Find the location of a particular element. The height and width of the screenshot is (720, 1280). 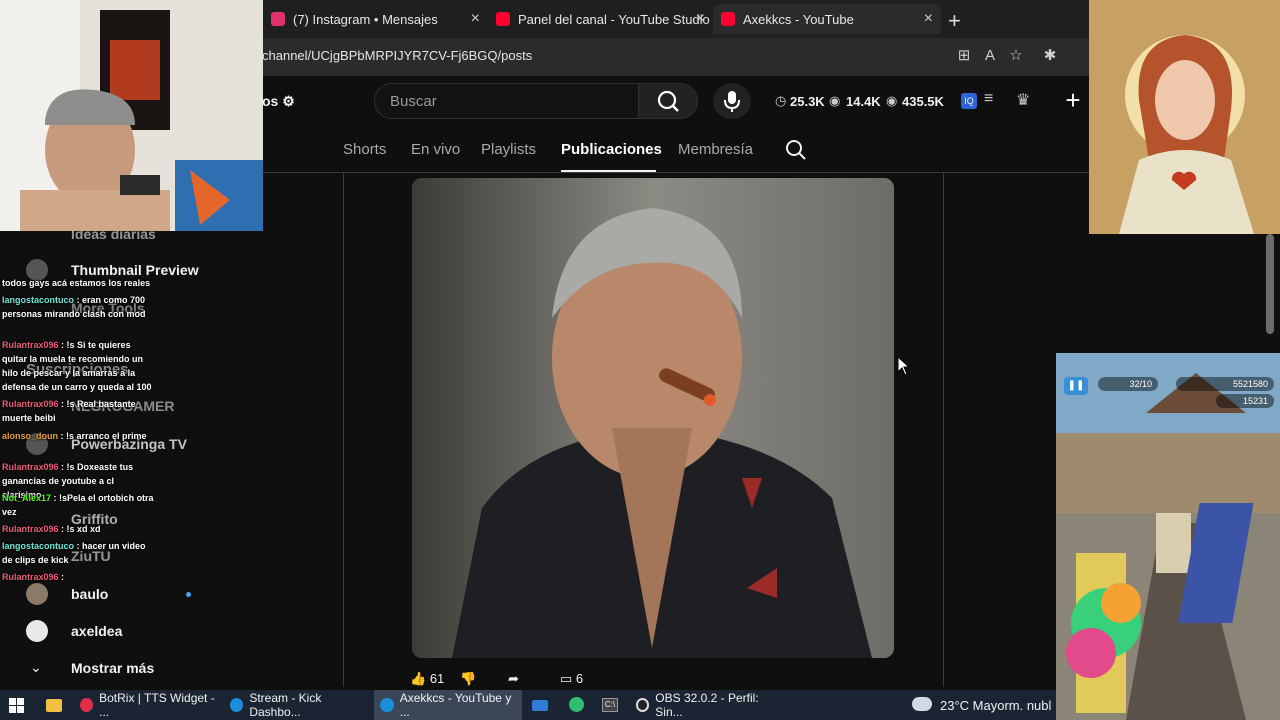

thumbs-down-icon: 👎 is located at coordinates (468, 678).